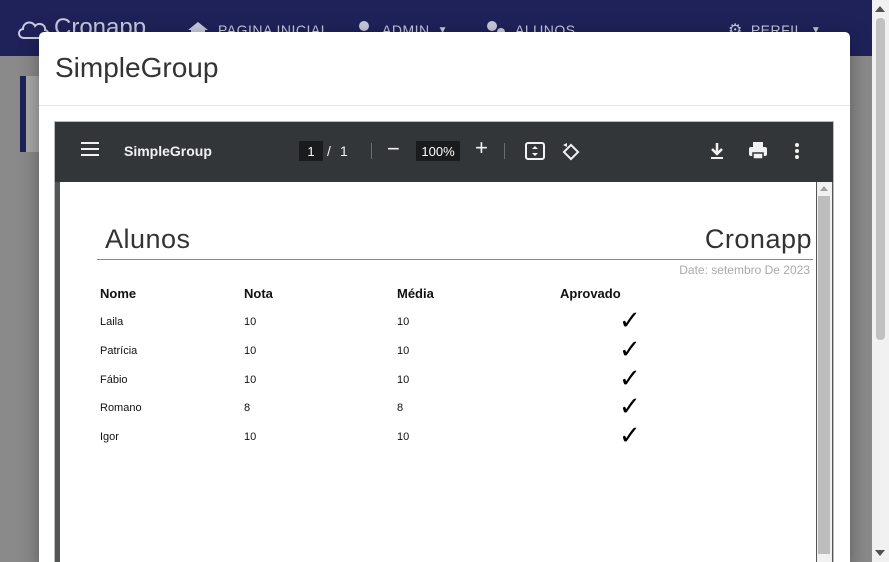  I want to click on column-header-nota: Nota, so click(258, 293).